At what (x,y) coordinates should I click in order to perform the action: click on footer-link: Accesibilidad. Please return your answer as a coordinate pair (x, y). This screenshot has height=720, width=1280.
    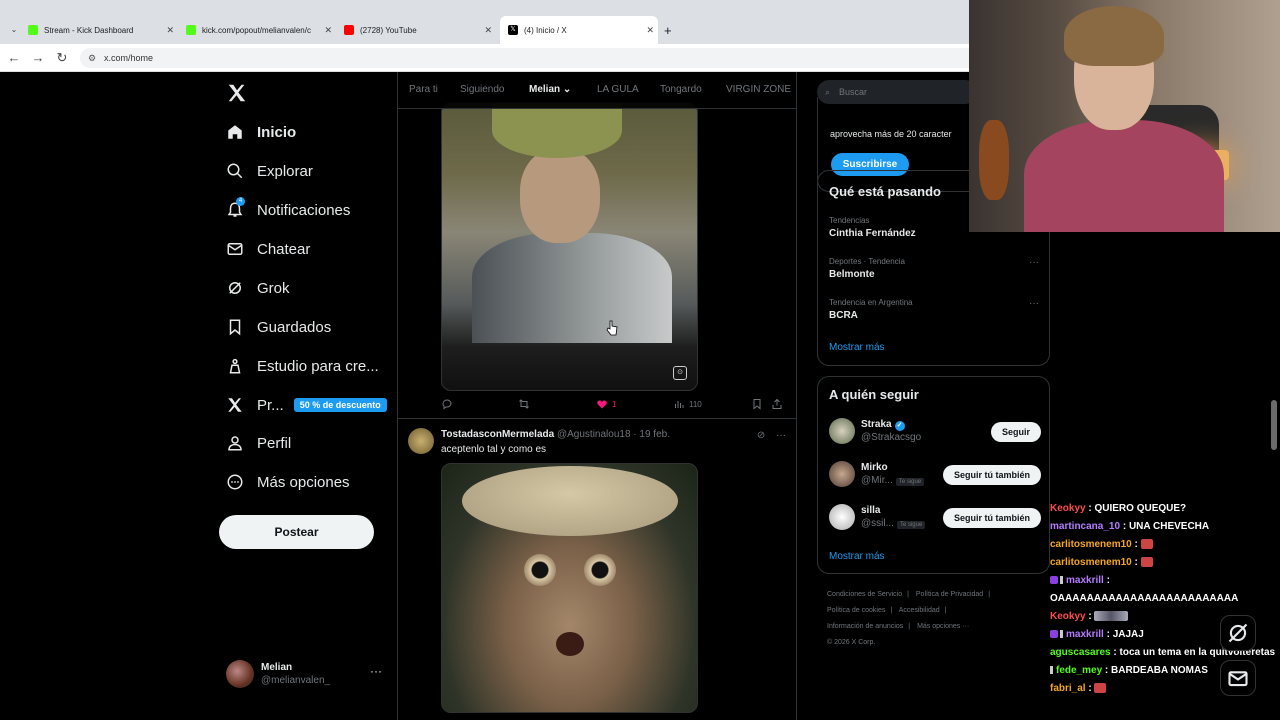
    Looking at the image, I should click on (919, 610).